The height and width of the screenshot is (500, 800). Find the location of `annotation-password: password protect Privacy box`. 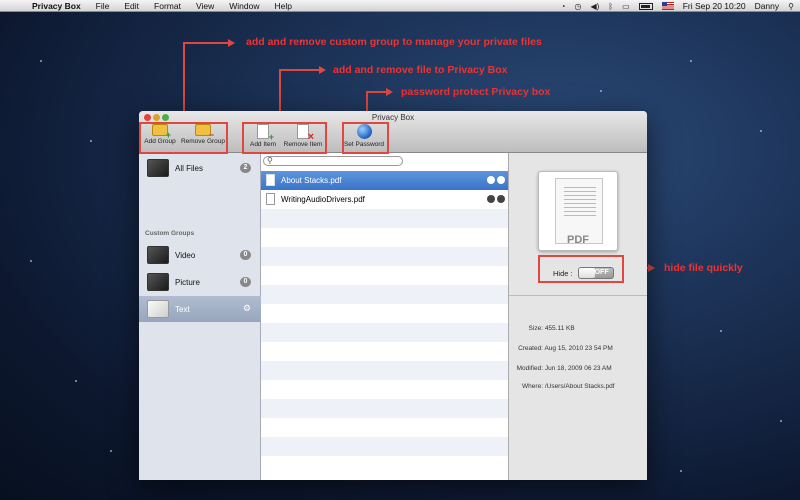

annotation-password: password protect Privacy box is located at coordinates (476, 92).